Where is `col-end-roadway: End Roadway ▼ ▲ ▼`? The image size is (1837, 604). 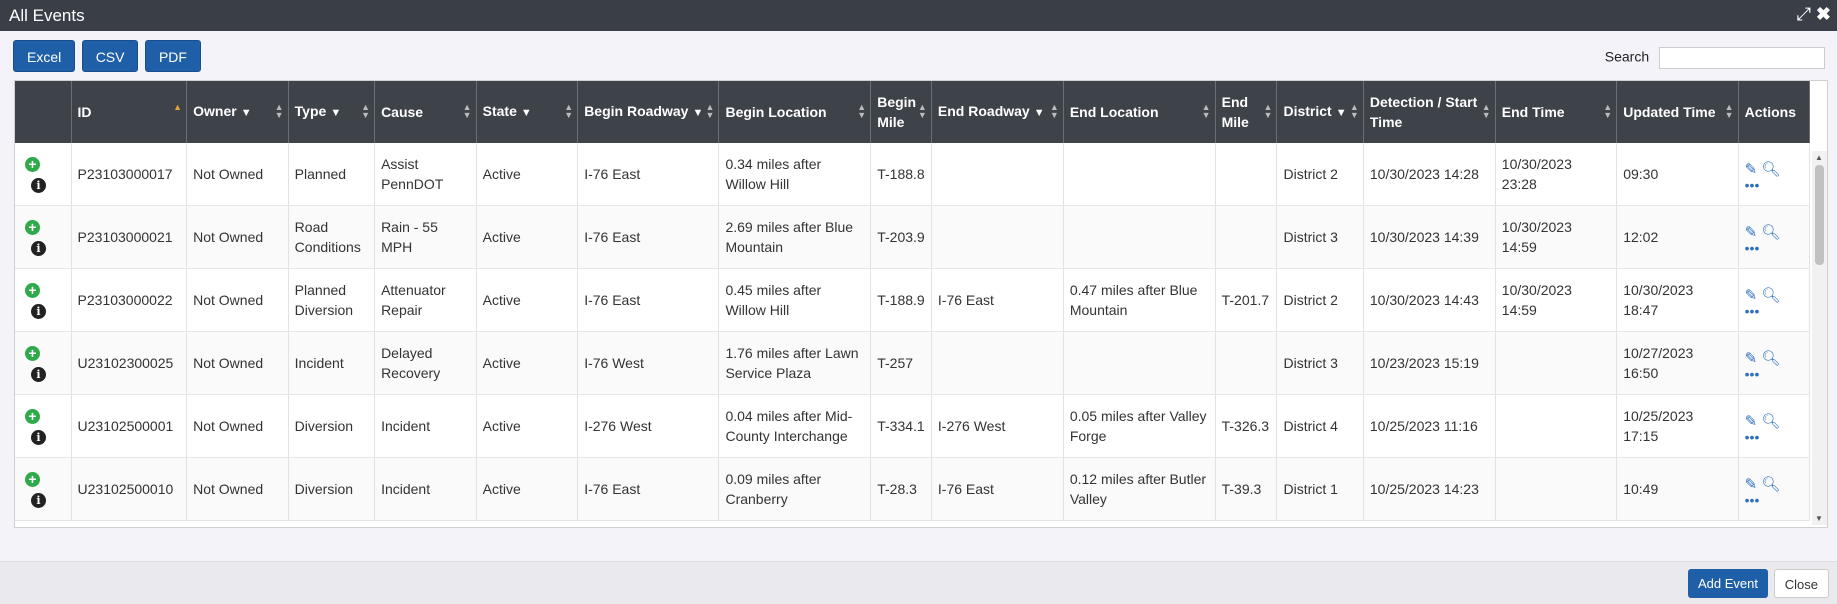
col-end-roadway: End Roadway ▼ ▲ ▼ is located at coordinates (997, 112).